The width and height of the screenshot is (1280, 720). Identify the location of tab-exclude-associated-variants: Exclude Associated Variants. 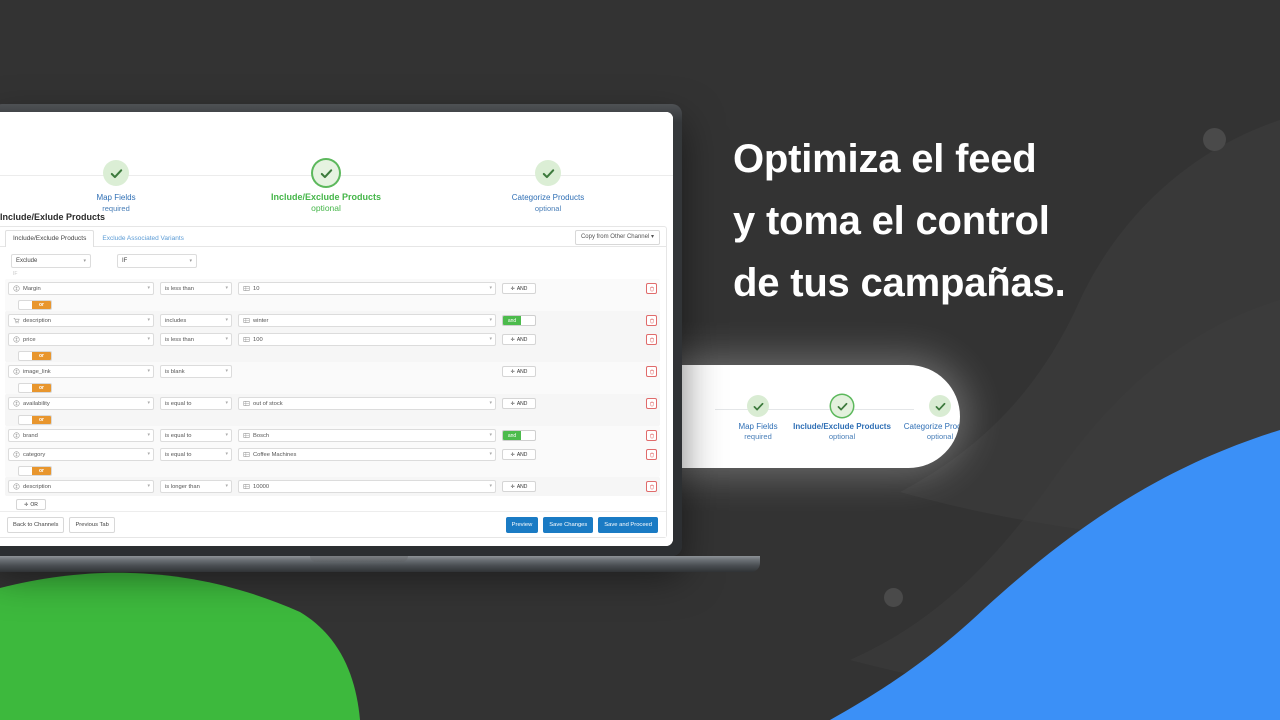
(143, 238).